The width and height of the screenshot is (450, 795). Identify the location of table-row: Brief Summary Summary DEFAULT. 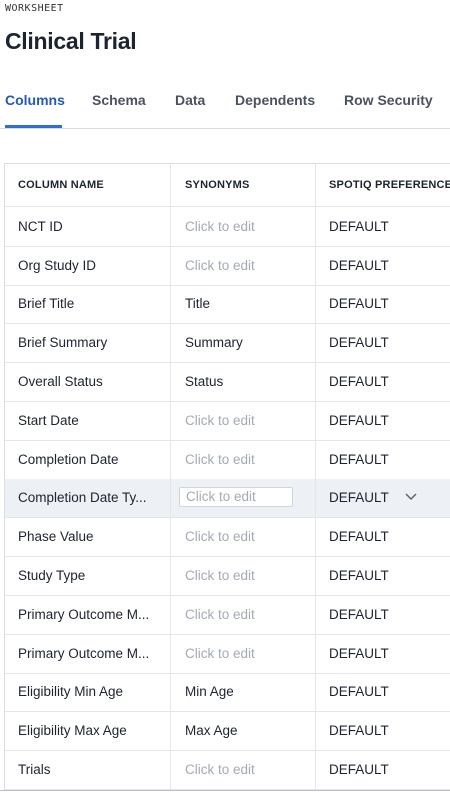
(227, 343).